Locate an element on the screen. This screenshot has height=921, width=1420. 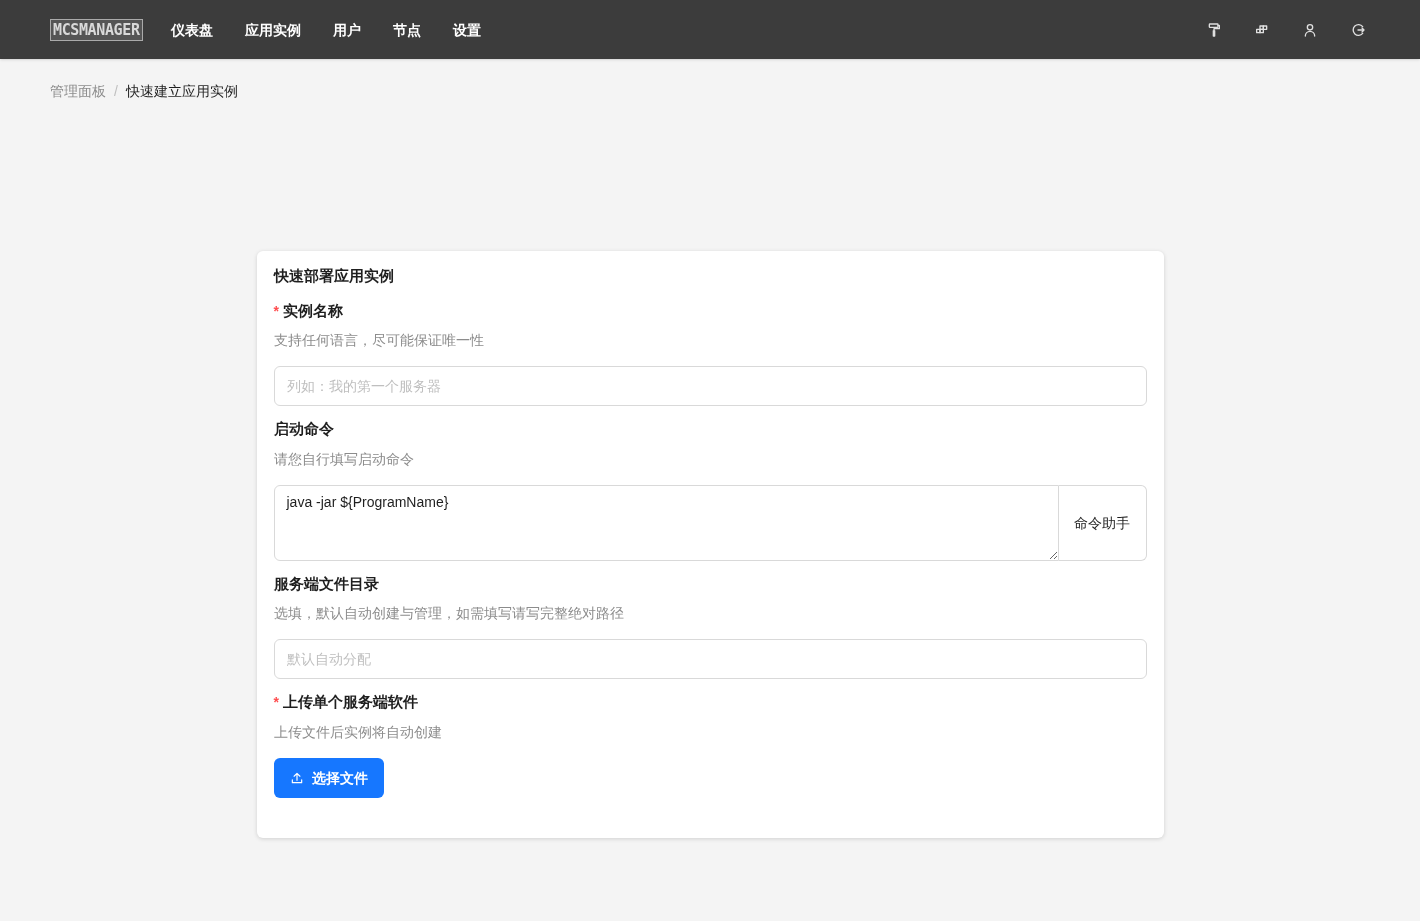
nav-link: 应用实例 is located at coordinates (272, 29).